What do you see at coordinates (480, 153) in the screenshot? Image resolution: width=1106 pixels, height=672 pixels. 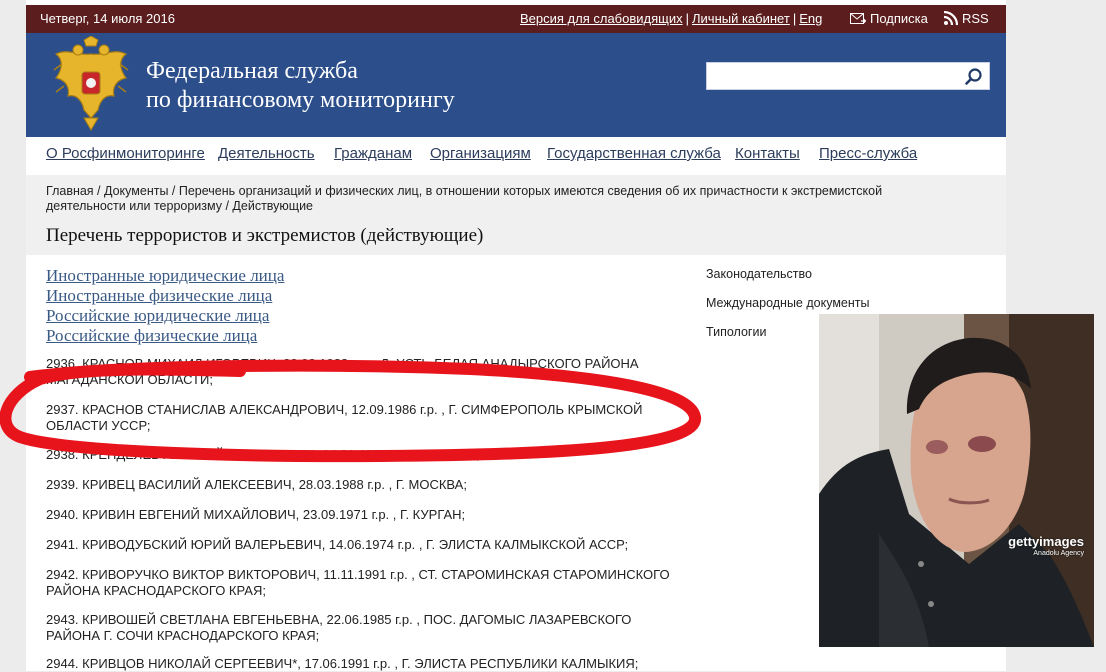 I see `nav-item-organizations: Организациям` at bounding box center [480, 153].